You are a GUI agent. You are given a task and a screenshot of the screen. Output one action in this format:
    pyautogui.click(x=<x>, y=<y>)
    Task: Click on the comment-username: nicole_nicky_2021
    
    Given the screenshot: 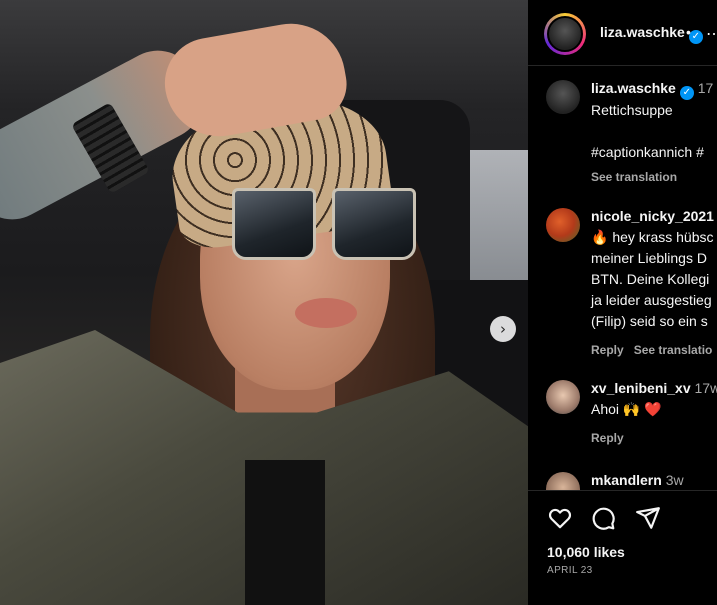 What is the action you would take?
    pyautogui.click(x=652, y=216)
    